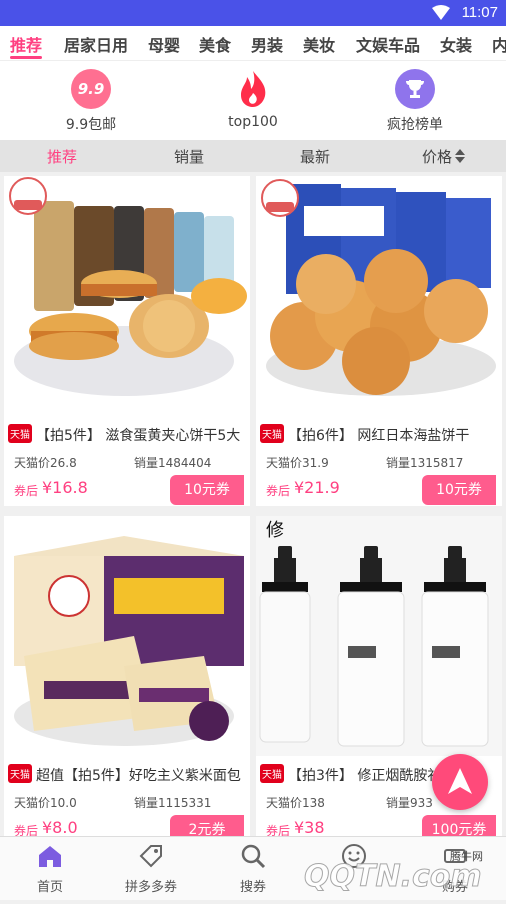 This screenshot has width=506, height=904. Describe the element at coordinates (62, 156) in the screenshot. I see `sort-recommend: 推荐` at that location.